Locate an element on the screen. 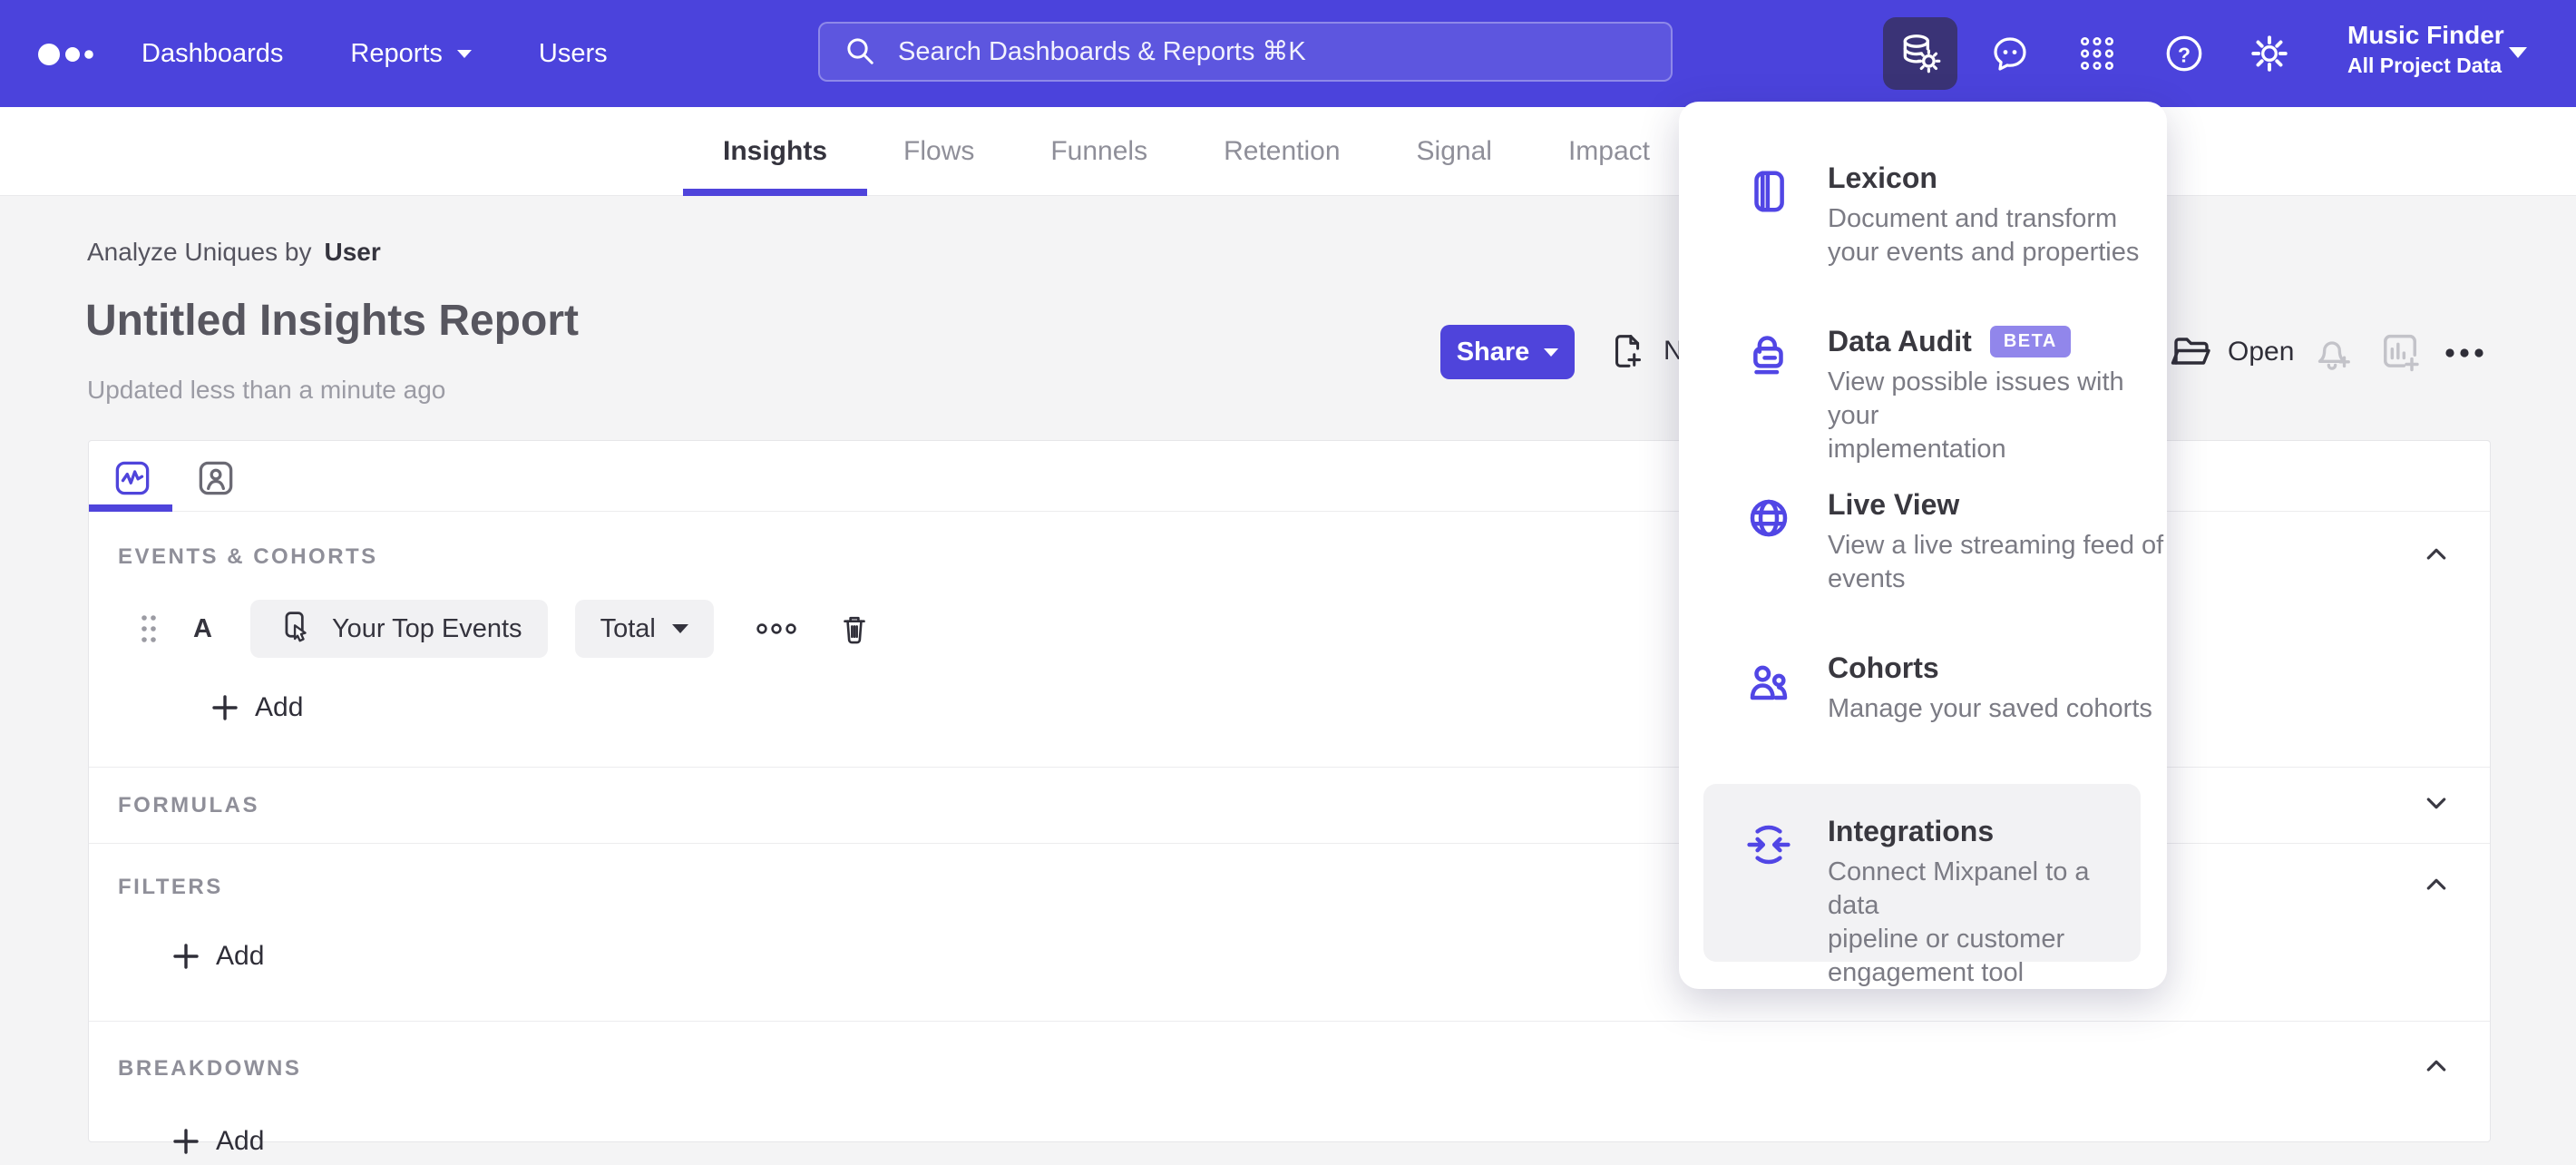 This screenshot has width=2576, height=1165. add-label: Add is located at coordinates (240, 1141).